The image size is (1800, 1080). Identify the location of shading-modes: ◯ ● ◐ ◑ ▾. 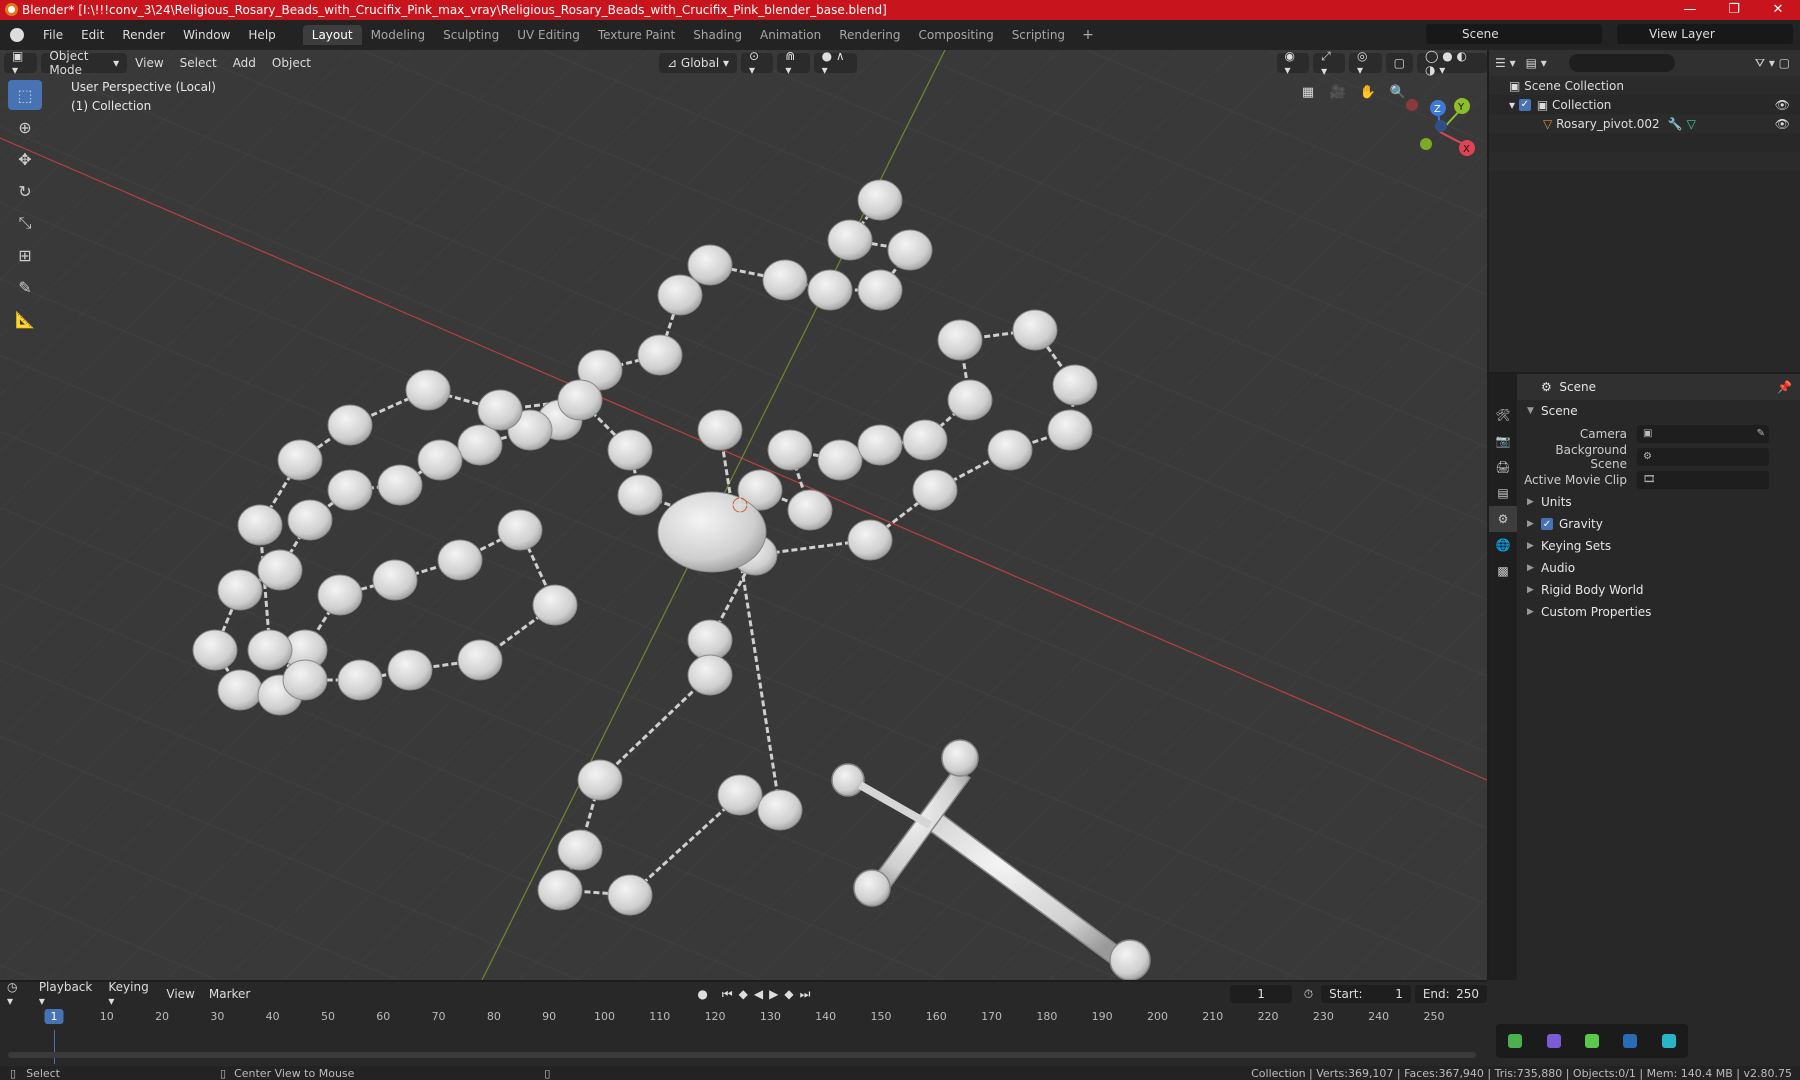
(1451, 63).